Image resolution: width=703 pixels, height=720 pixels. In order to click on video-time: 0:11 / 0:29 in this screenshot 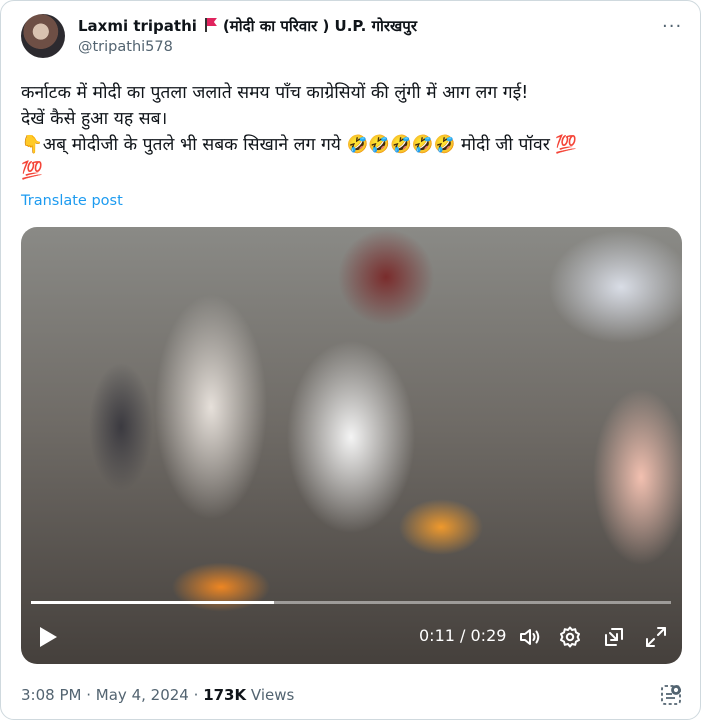, I will do `click(463, 635)`.